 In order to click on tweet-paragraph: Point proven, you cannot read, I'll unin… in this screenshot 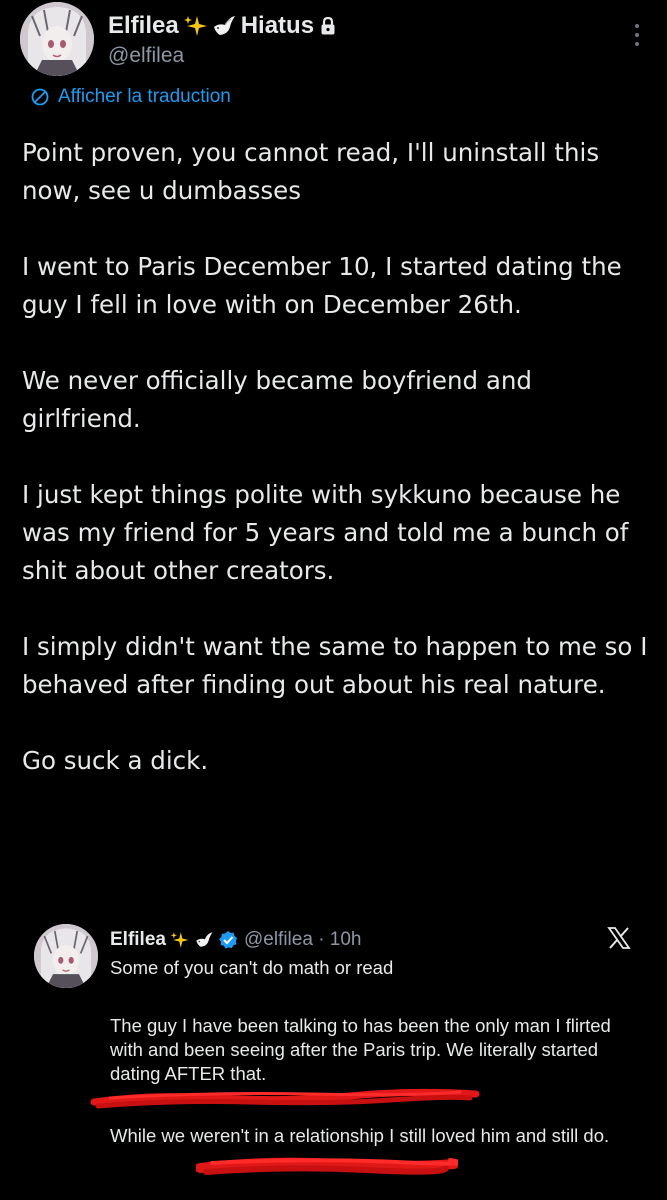, I will do `click(311, 171)`.